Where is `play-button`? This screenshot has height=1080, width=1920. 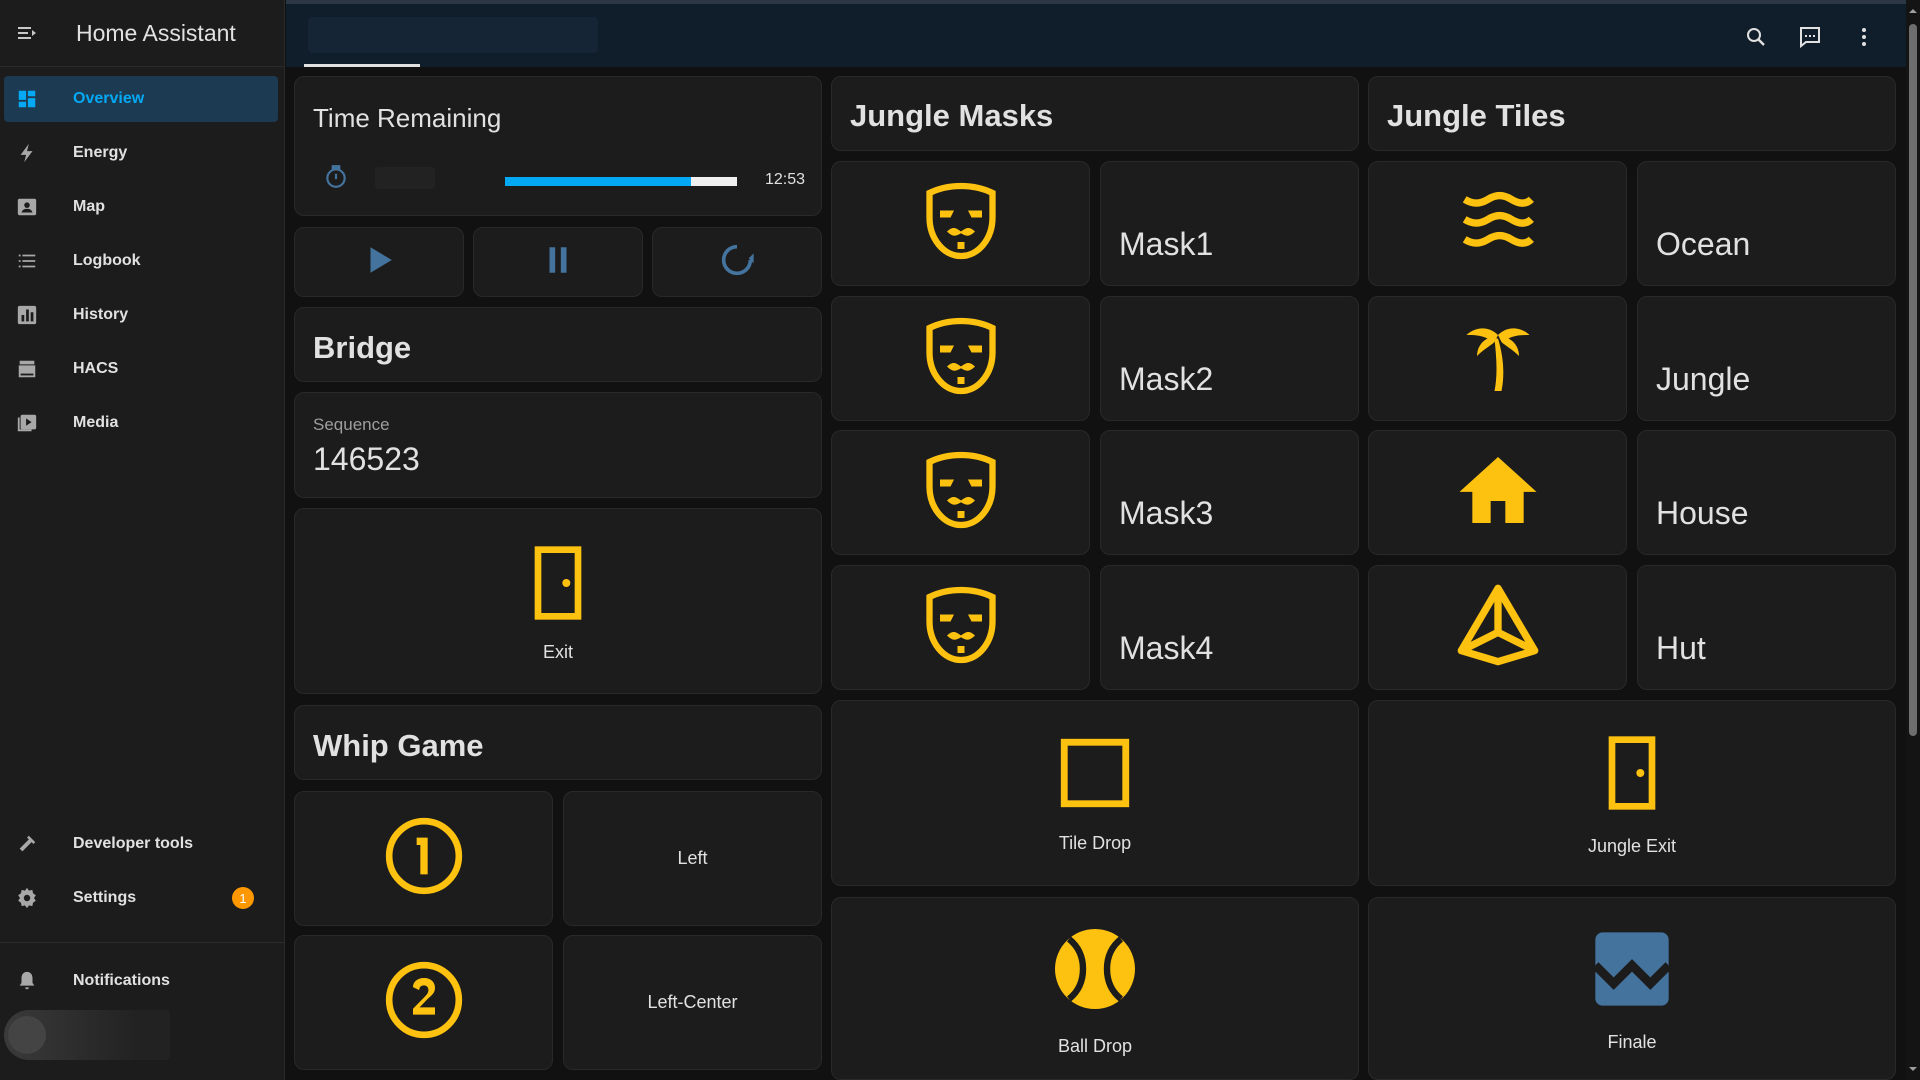
play-button is located at coordinates (379, 262).